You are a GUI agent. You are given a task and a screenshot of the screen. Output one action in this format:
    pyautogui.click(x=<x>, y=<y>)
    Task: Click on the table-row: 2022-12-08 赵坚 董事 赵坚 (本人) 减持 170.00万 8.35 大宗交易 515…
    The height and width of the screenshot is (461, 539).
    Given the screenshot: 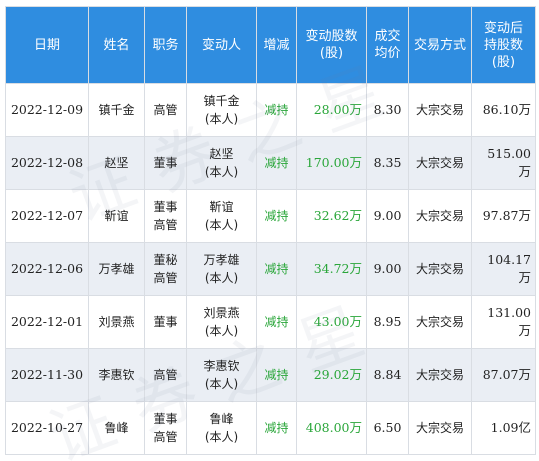 What is the action you would take?
    pyautogui.click(x=270, y=163)
    